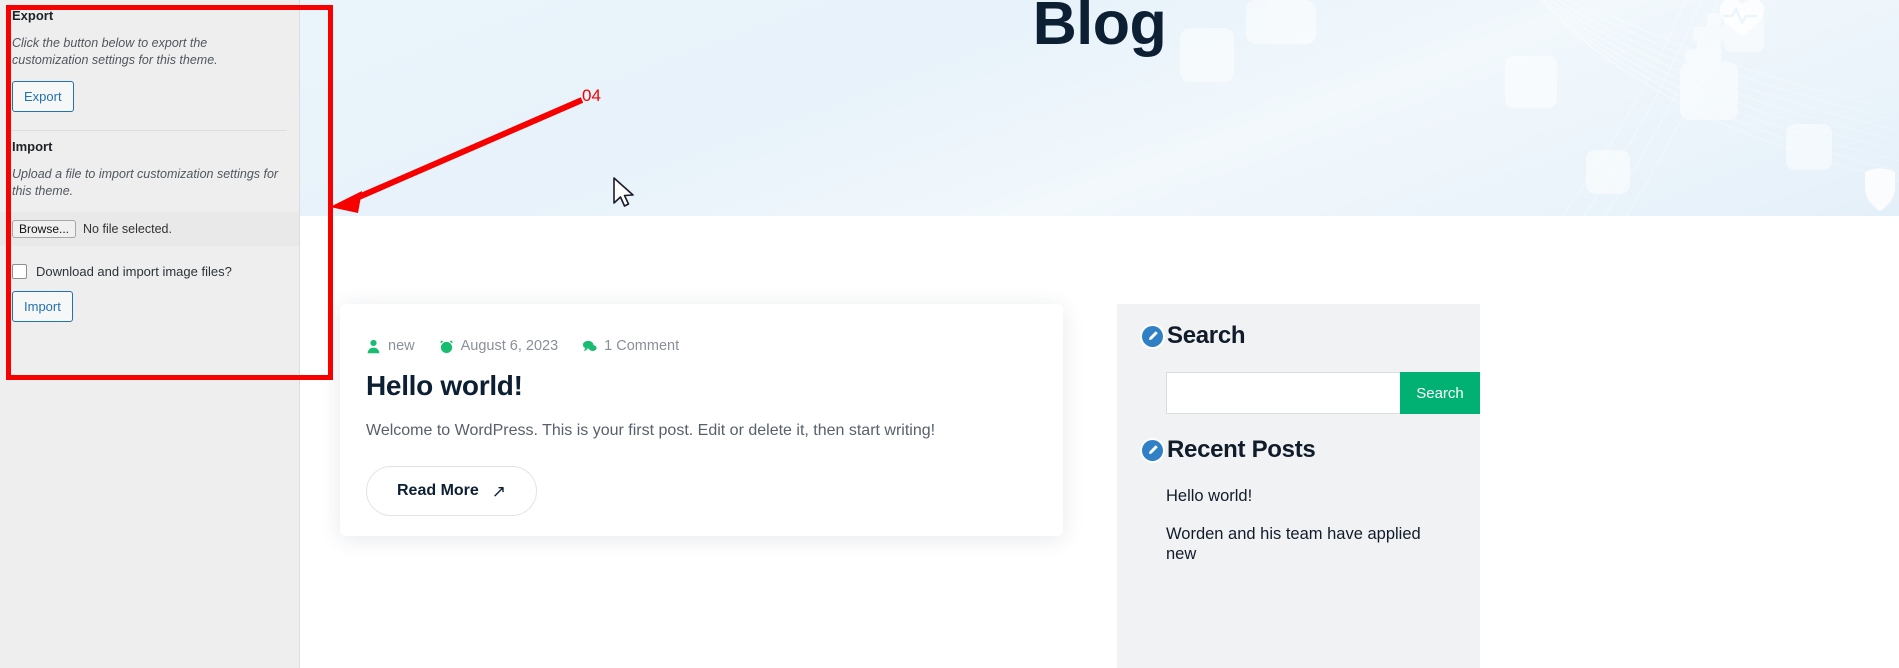 Image resolution: width=1899 pixels, height=668 pixels. What do you see at coordinates (33, 15) in the screenshot?
I see `export-heading: Export` at bounding box center [33, 15].